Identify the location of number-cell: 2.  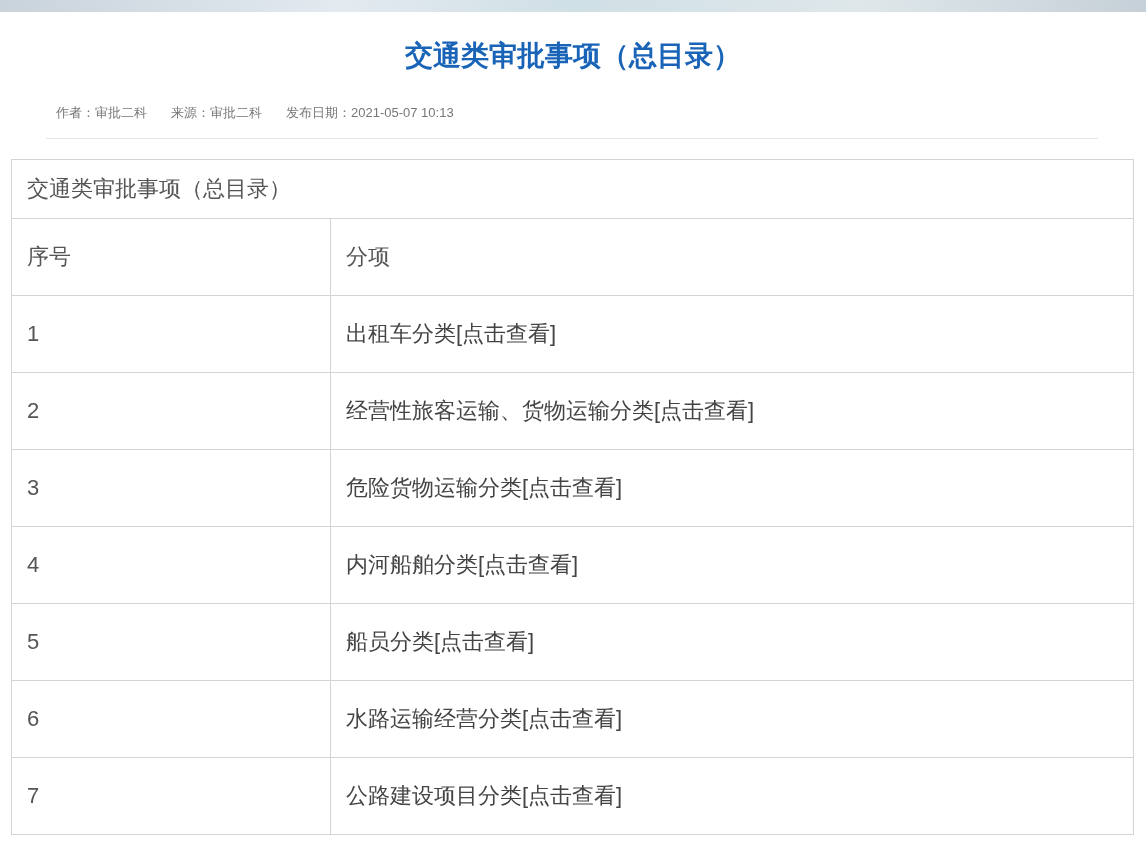
(171, 411).